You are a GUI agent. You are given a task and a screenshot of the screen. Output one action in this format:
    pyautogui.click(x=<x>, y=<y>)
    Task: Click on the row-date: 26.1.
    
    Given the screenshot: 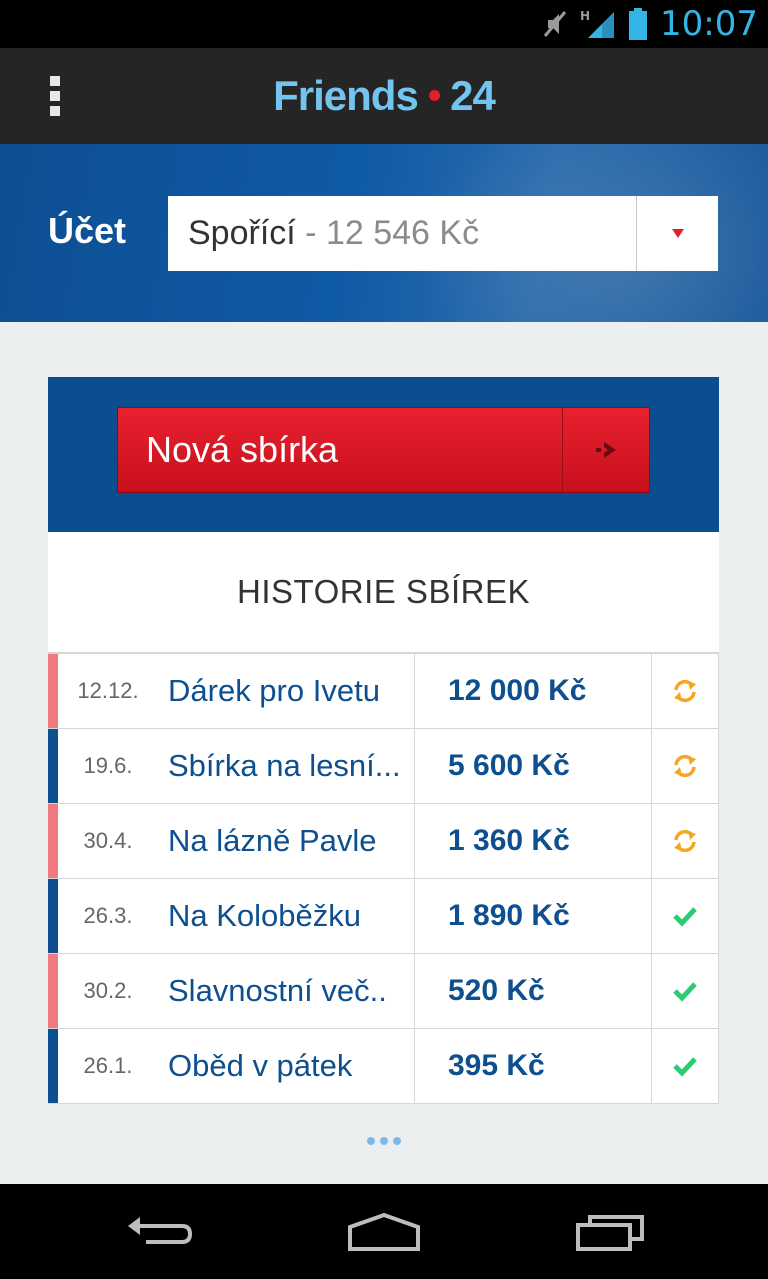 What is the action you would take?
    pyautogui.click(x=108, y=1065)
    